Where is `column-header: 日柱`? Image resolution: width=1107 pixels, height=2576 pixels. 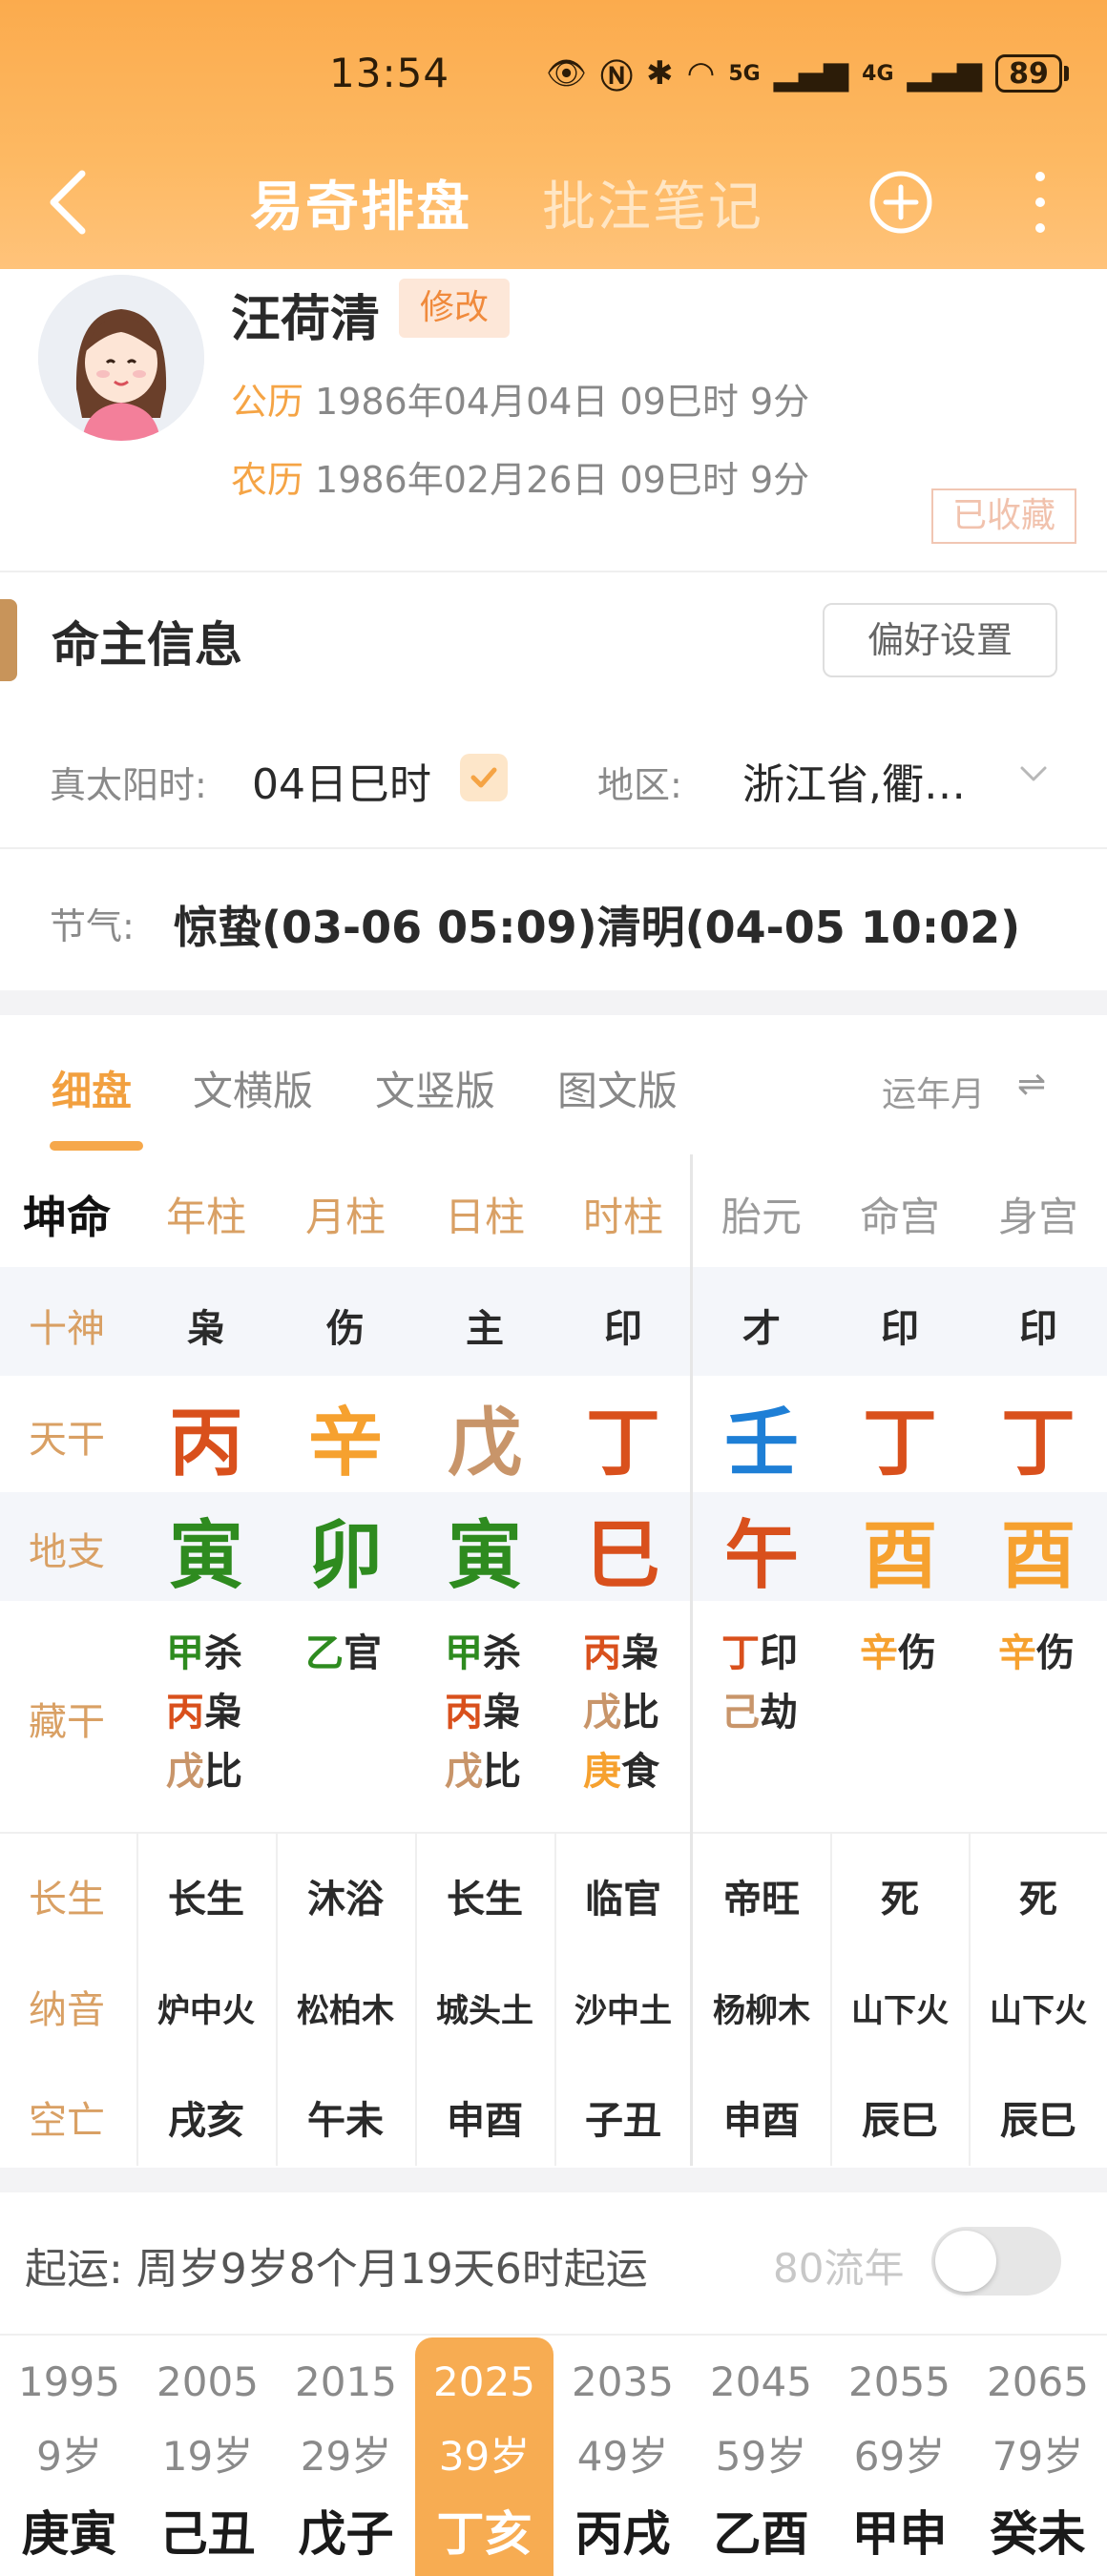
column-header: 日柱 is located at coordinates (485, 1217).